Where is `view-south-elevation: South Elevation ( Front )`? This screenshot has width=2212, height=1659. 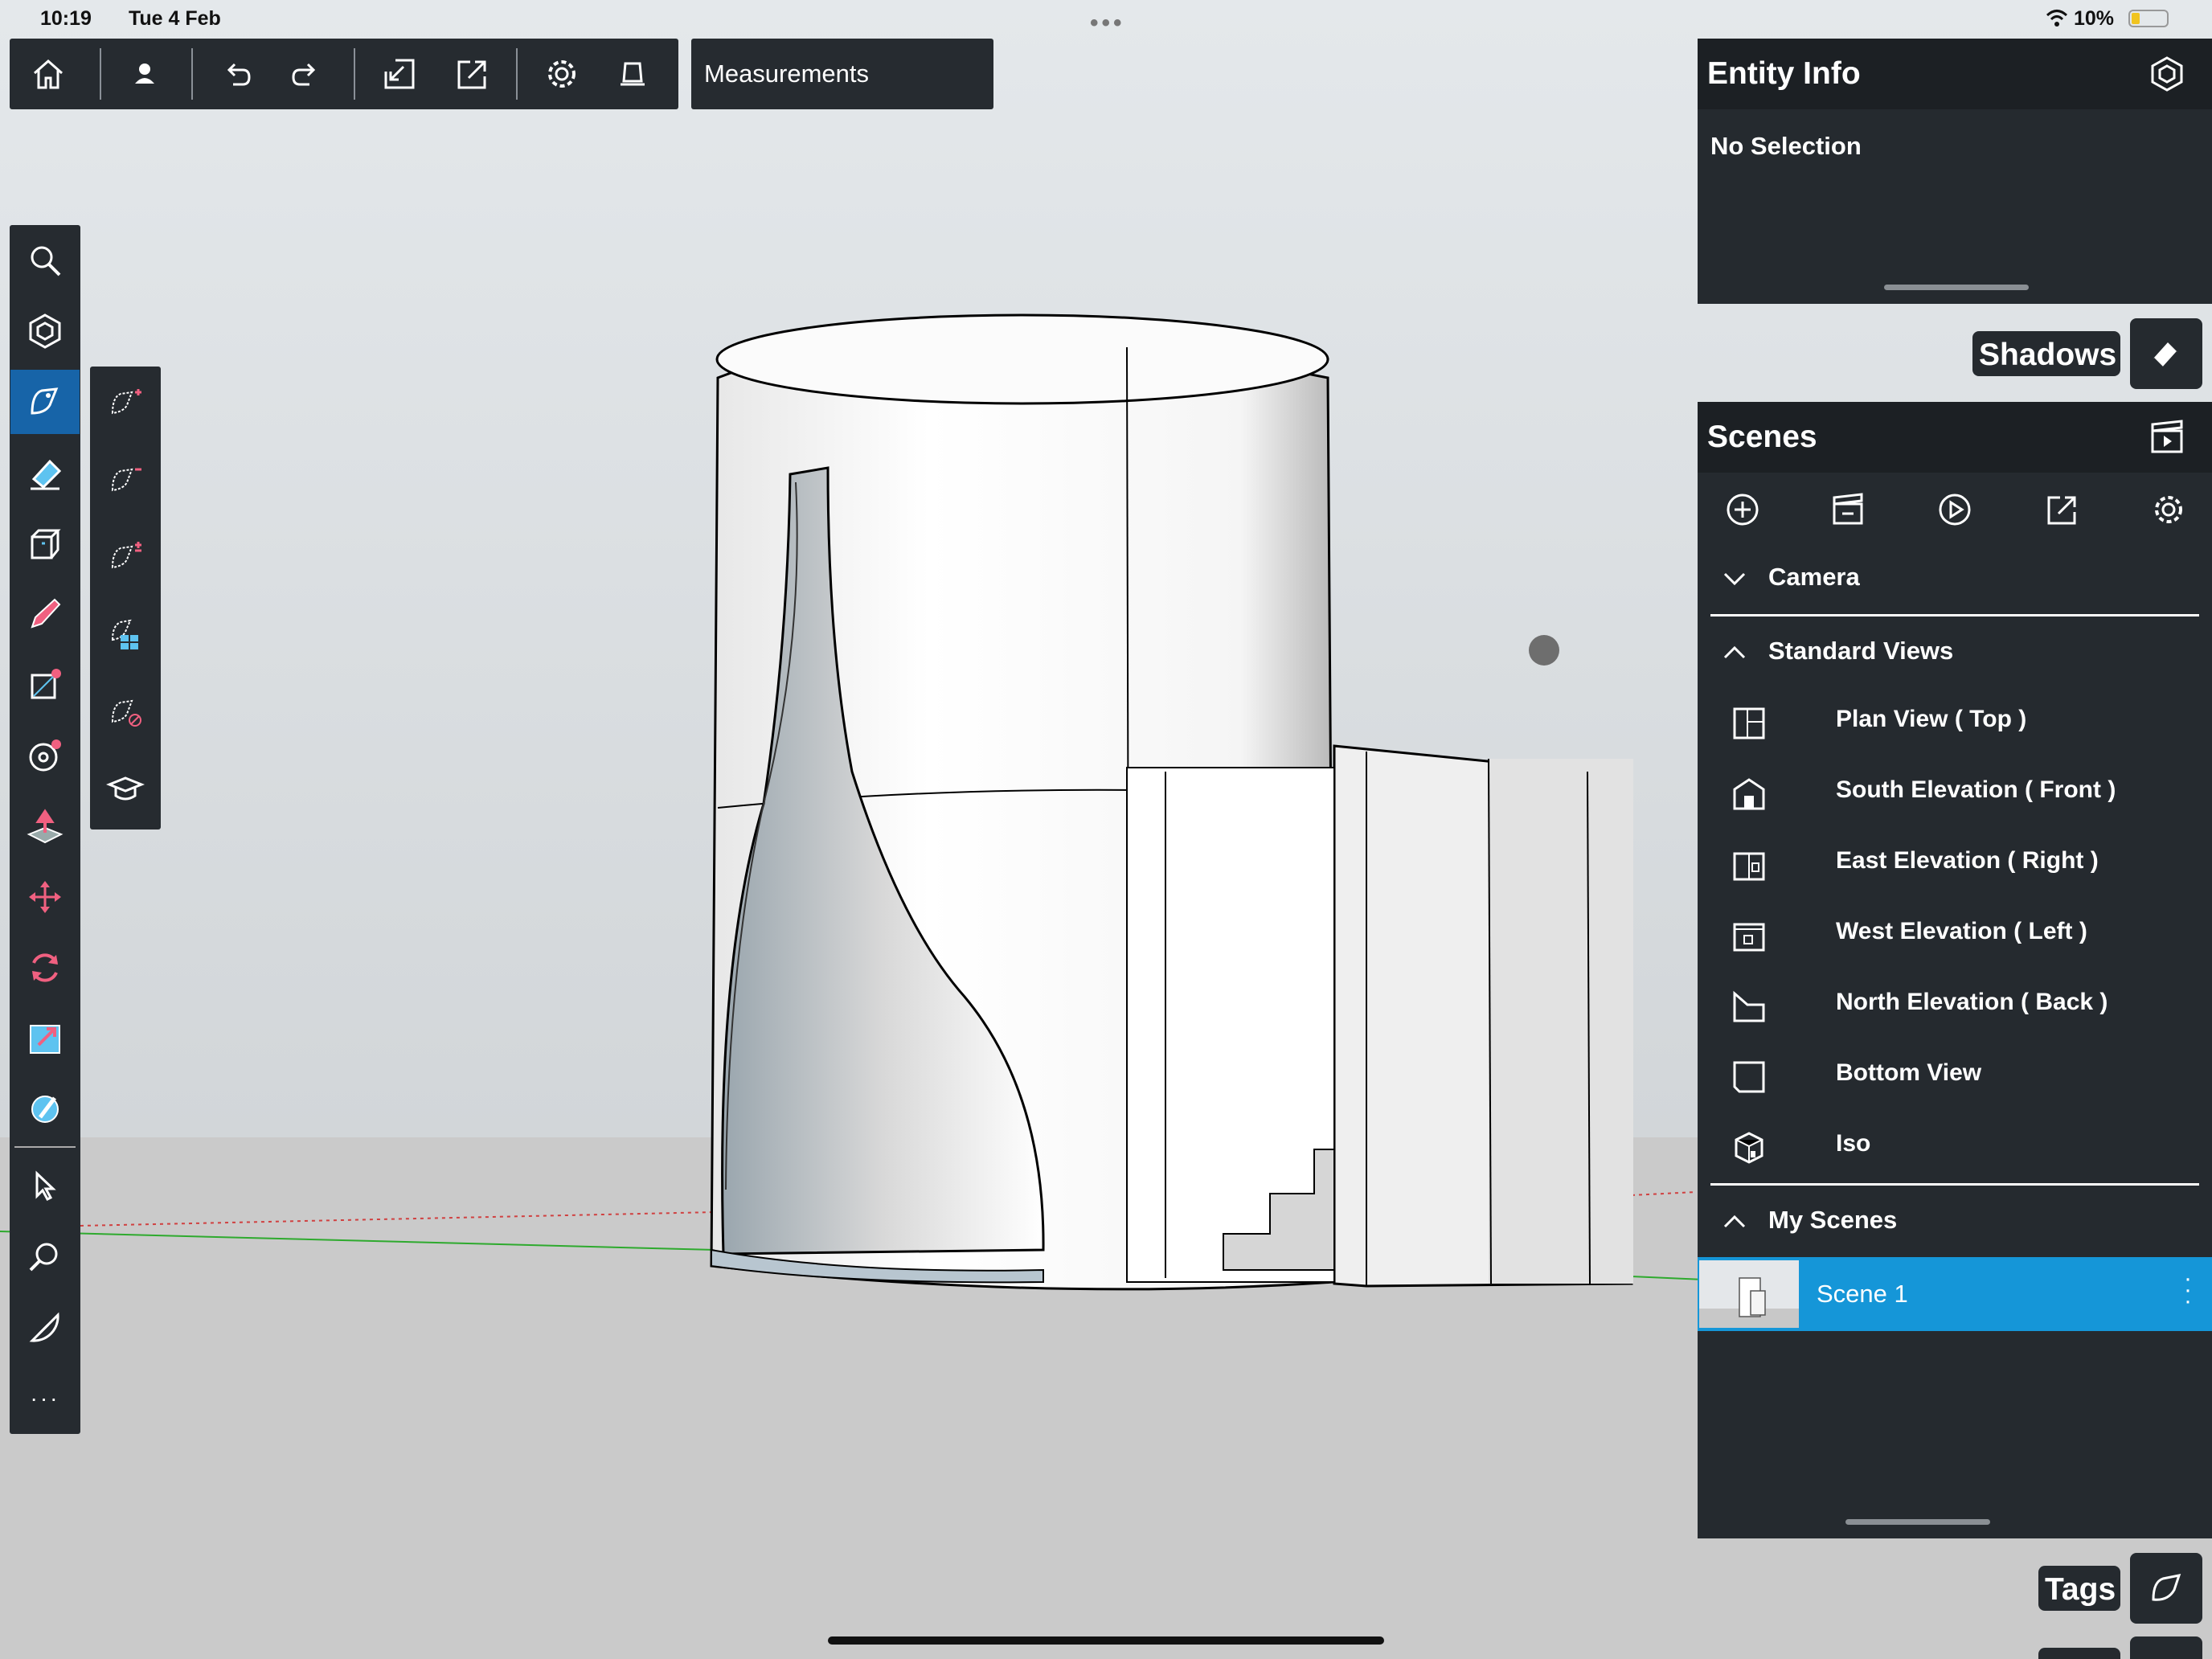 view-south-elevation: South Elevation ( Front ) is located at coordinates (1955, 794).